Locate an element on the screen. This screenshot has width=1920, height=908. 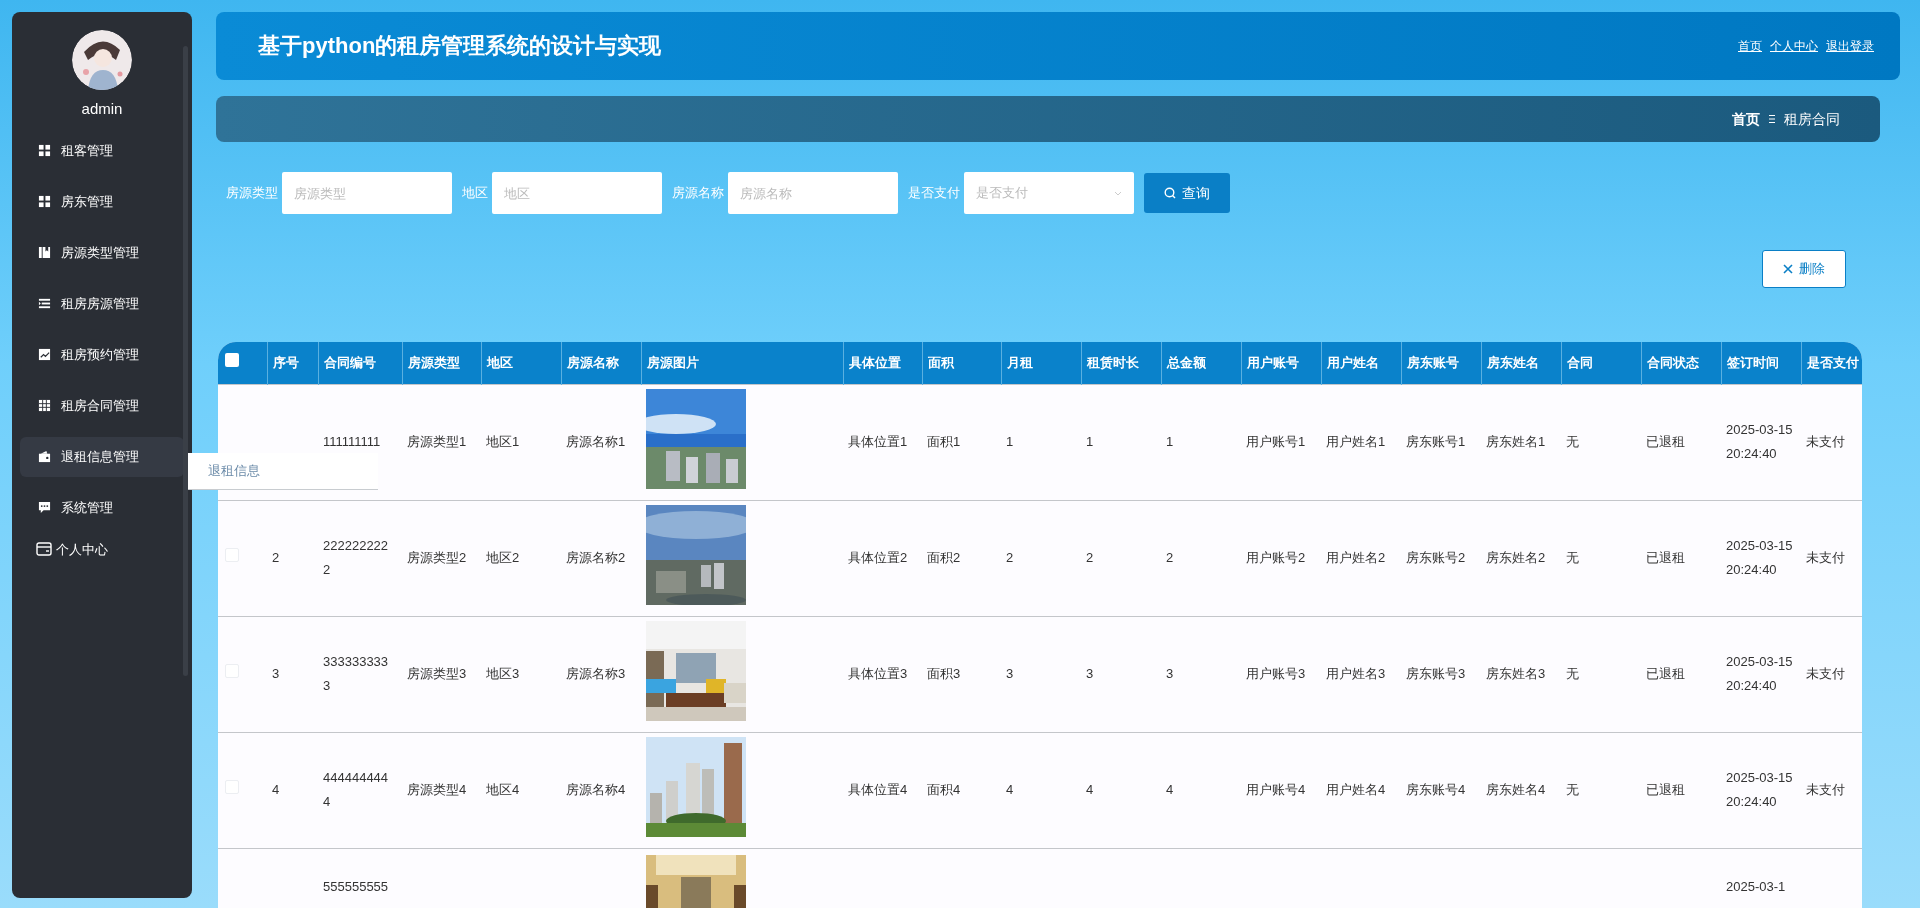
table-cell: 地区4 is located at coordinates (503, 789).